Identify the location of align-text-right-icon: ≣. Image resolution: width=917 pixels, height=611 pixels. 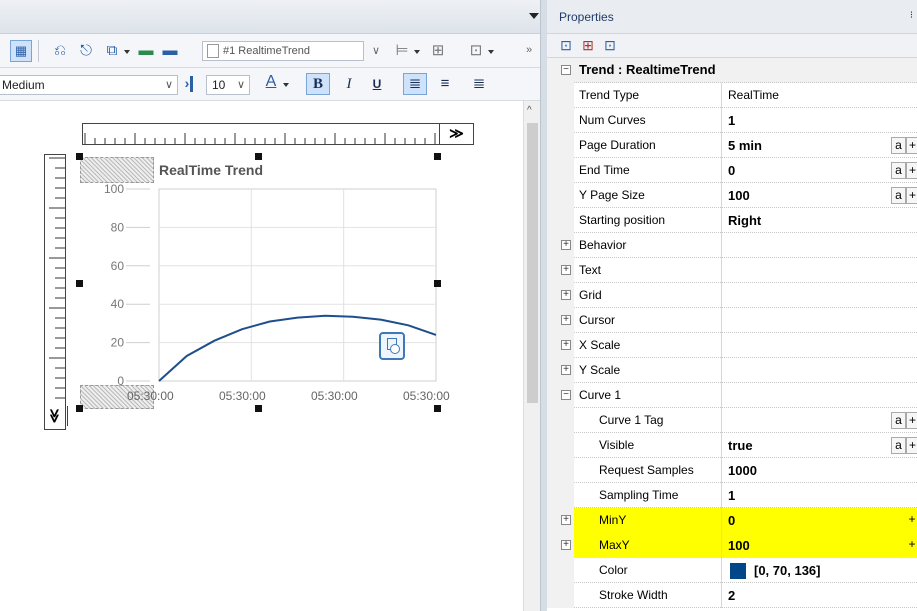
(479, 84).